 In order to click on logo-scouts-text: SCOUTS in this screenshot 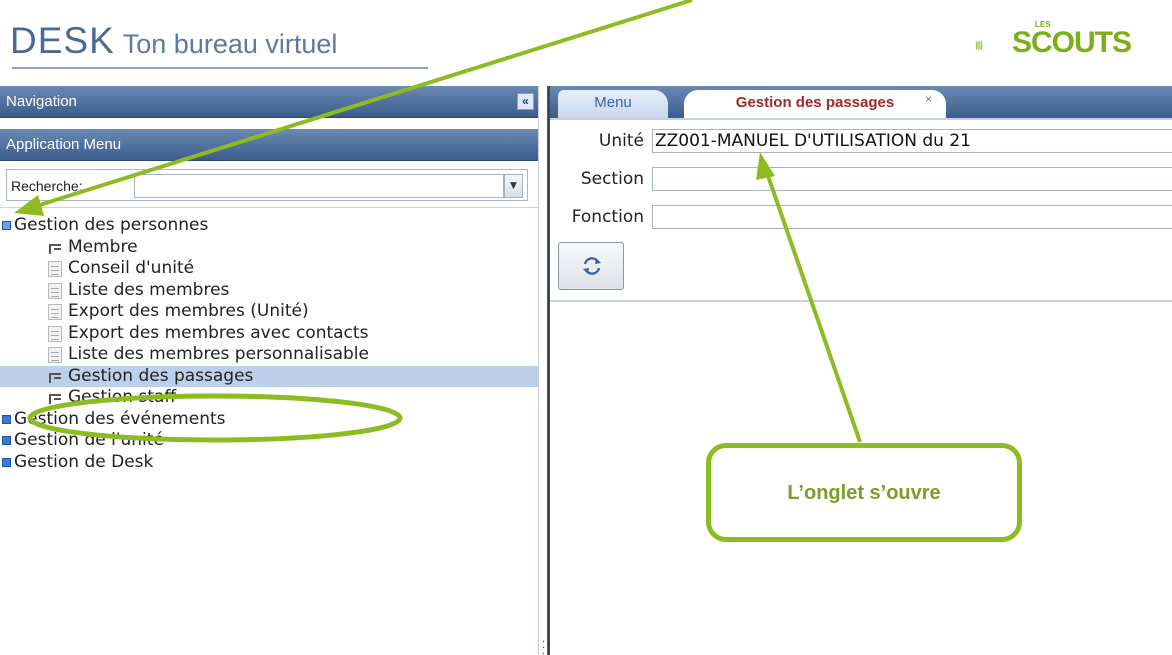, I will do `click(1072, 42)`.